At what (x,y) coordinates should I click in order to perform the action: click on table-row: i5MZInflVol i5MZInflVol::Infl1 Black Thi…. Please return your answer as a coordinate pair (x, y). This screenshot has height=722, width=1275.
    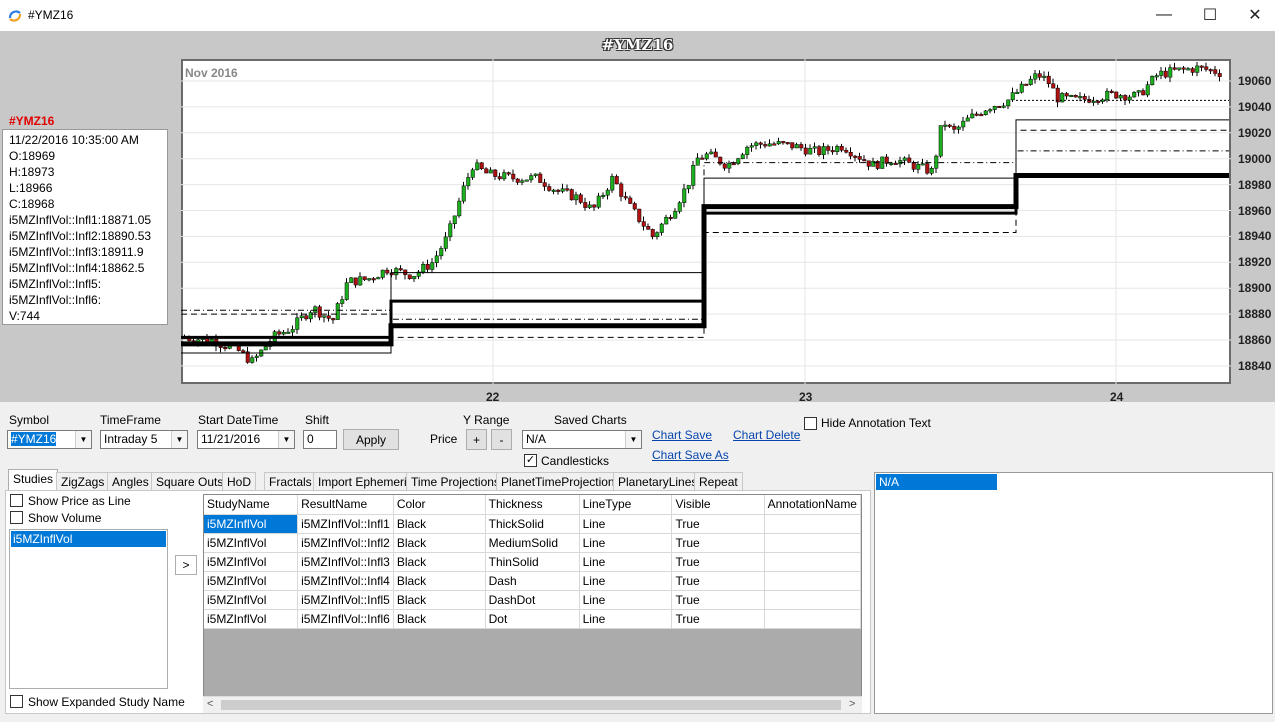
    Looking at the image, I should click on (532, 524).